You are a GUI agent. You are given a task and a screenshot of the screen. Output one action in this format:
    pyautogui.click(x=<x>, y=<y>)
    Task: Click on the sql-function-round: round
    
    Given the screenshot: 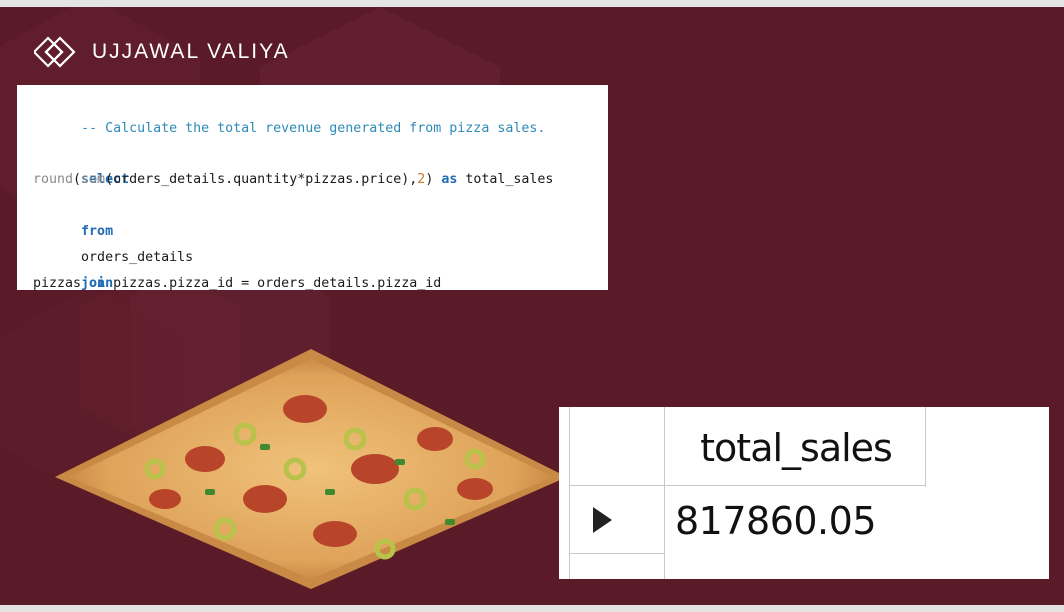 What is the action you would take?
    pyautogui.click(x=53, y=180)
    